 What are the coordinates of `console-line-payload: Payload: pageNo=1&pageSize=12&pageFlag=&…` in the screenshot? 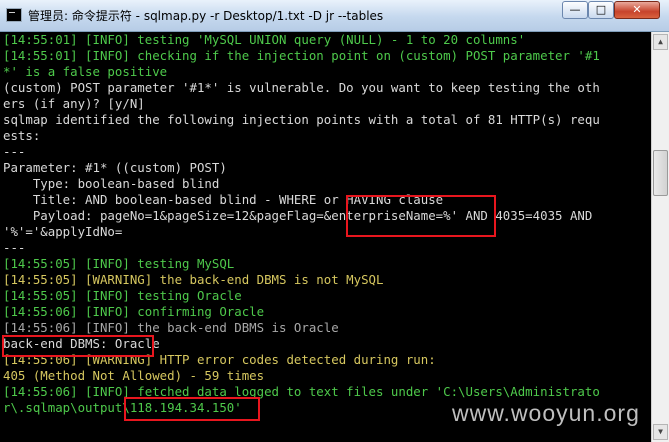 It's located at (298, 215).